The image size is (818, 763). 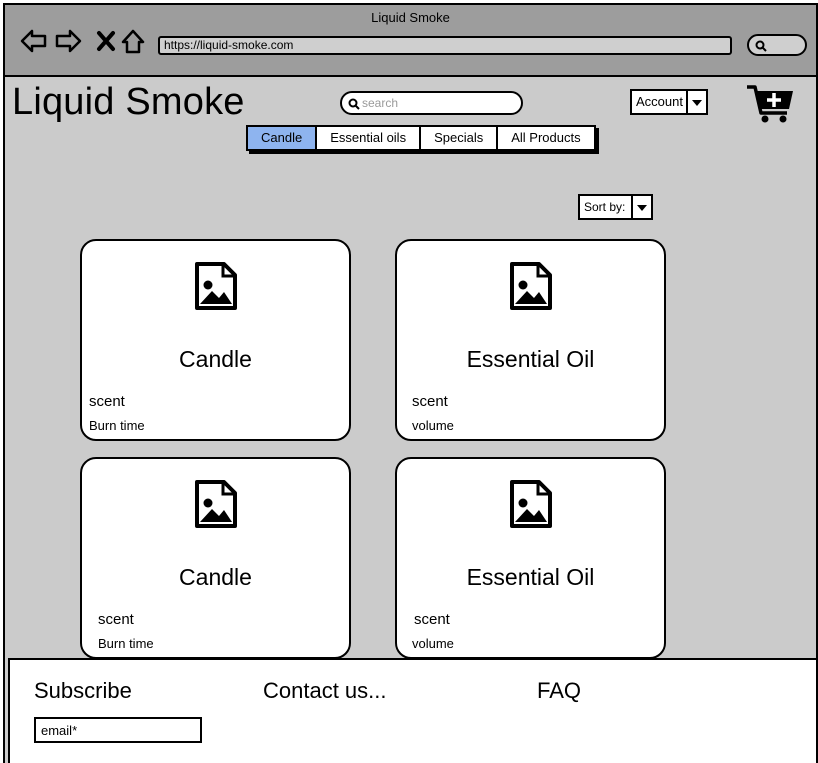 What do you see at coordinates (546, 138) in the screenshot?
I see `tab-all-products: All Products` at bounding box center [546, 138].